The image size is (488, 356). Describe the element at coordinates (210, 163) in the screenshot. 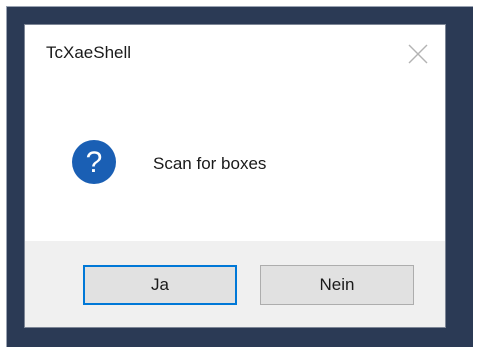

I see `dialog-message: Scan for boxes` at that location.